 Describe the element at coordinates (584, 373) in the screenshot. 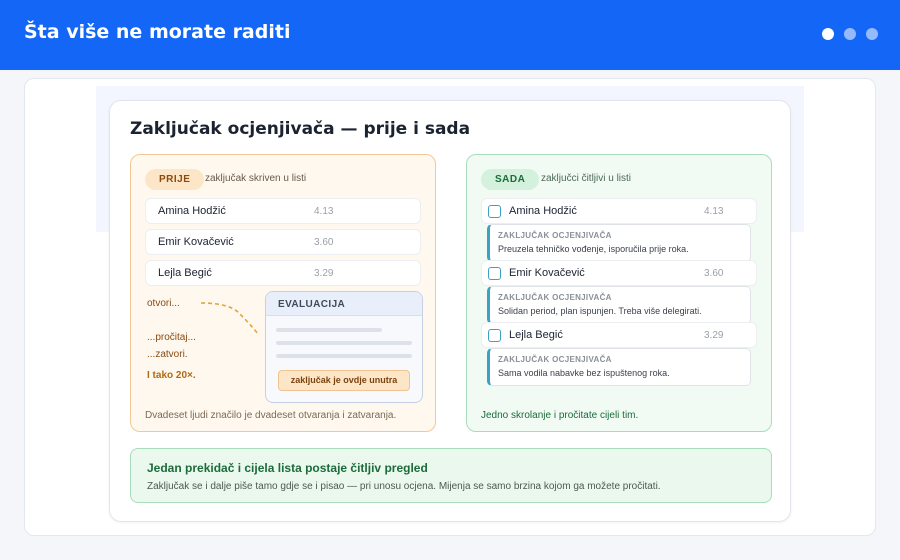

I see `note-text: Sama vodila nabavke bez ispuštenog roka.` at that location.